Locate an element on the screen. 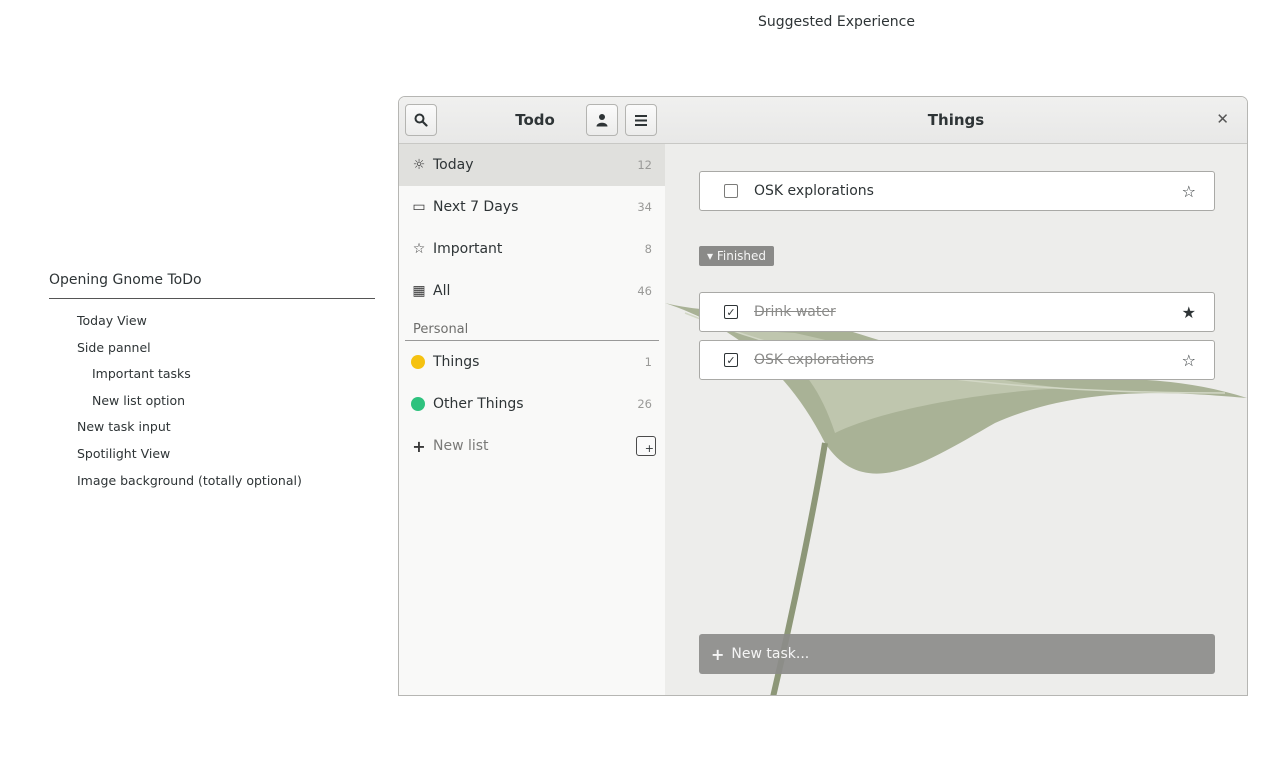 This screenshot has height=759, width=1280. search-icon is located at coordinates (421, 120).